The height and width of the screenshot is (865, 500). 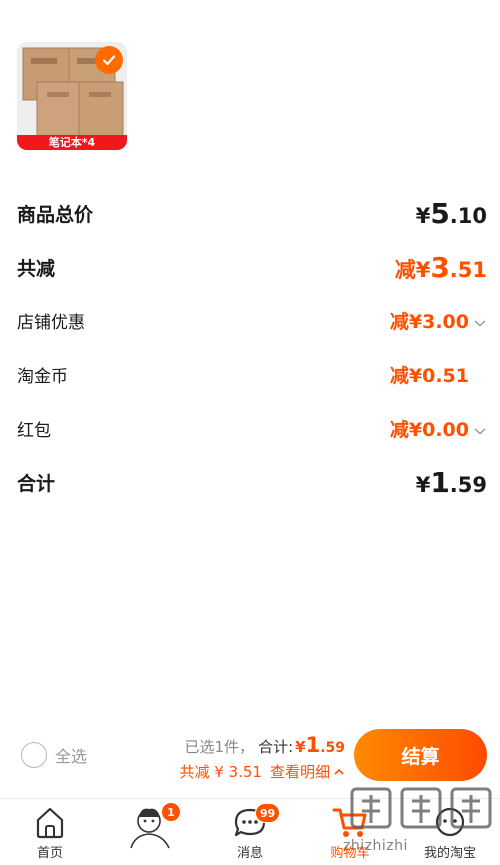 I want to click on bottom-tab-bar: 首页 1 99 消息 购物车 我的淘宝, so click(x=250, y=831).